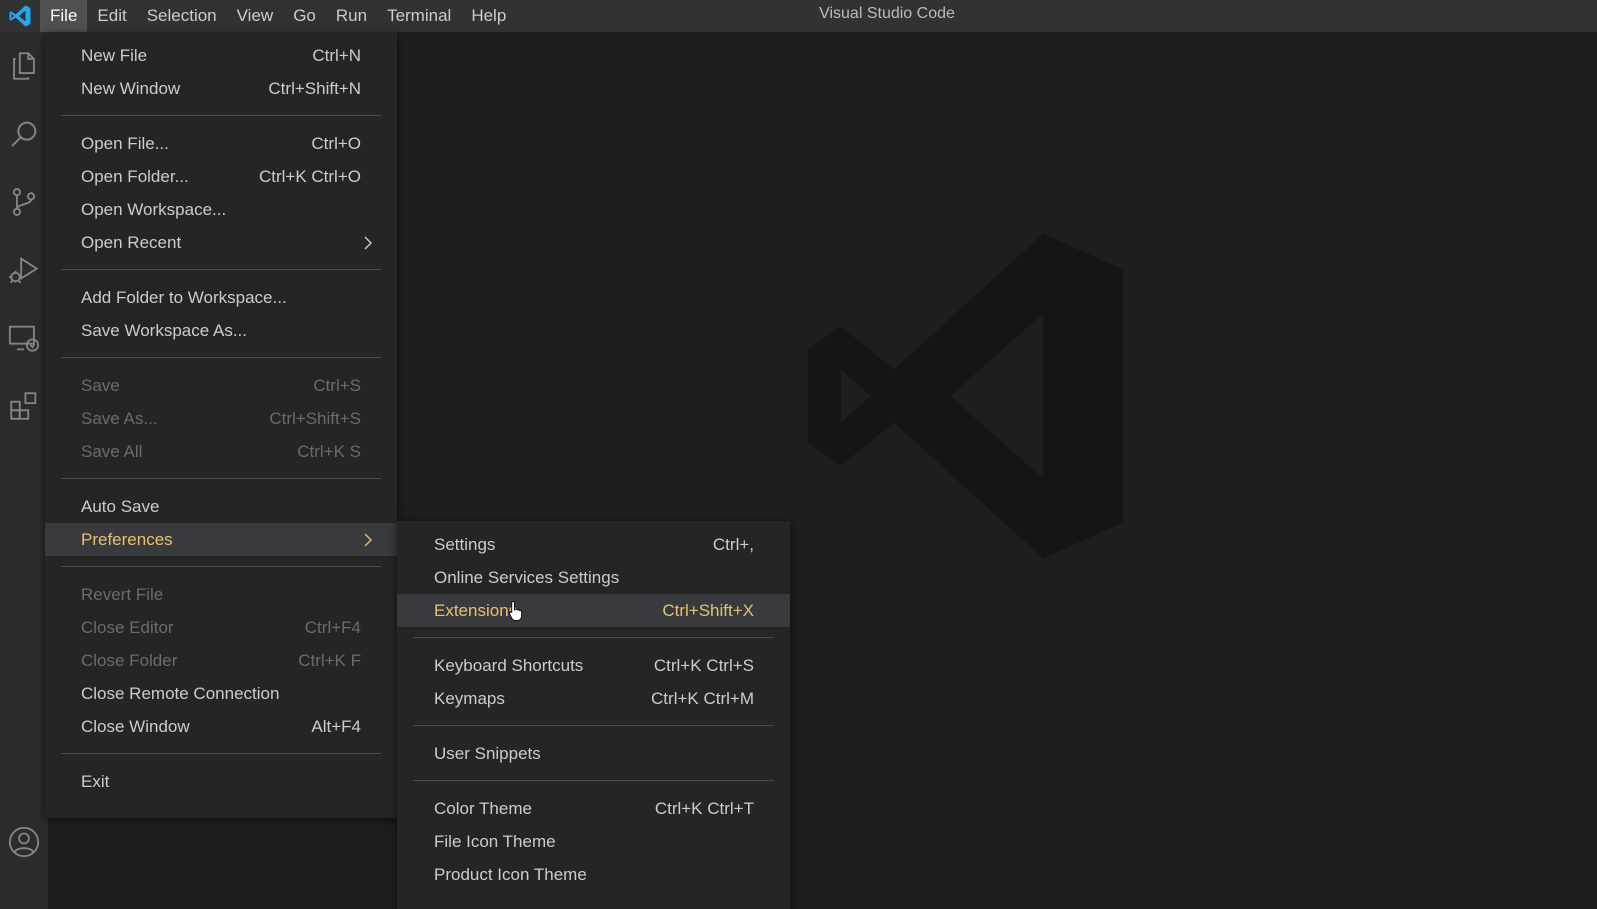 This screenshot has height=909, width=1597. What do you see at coordinates (221, 726) in the screenshot?
I see `menu-item-close-window: Close Window Alt+F4` at bounding box center [221, 726].